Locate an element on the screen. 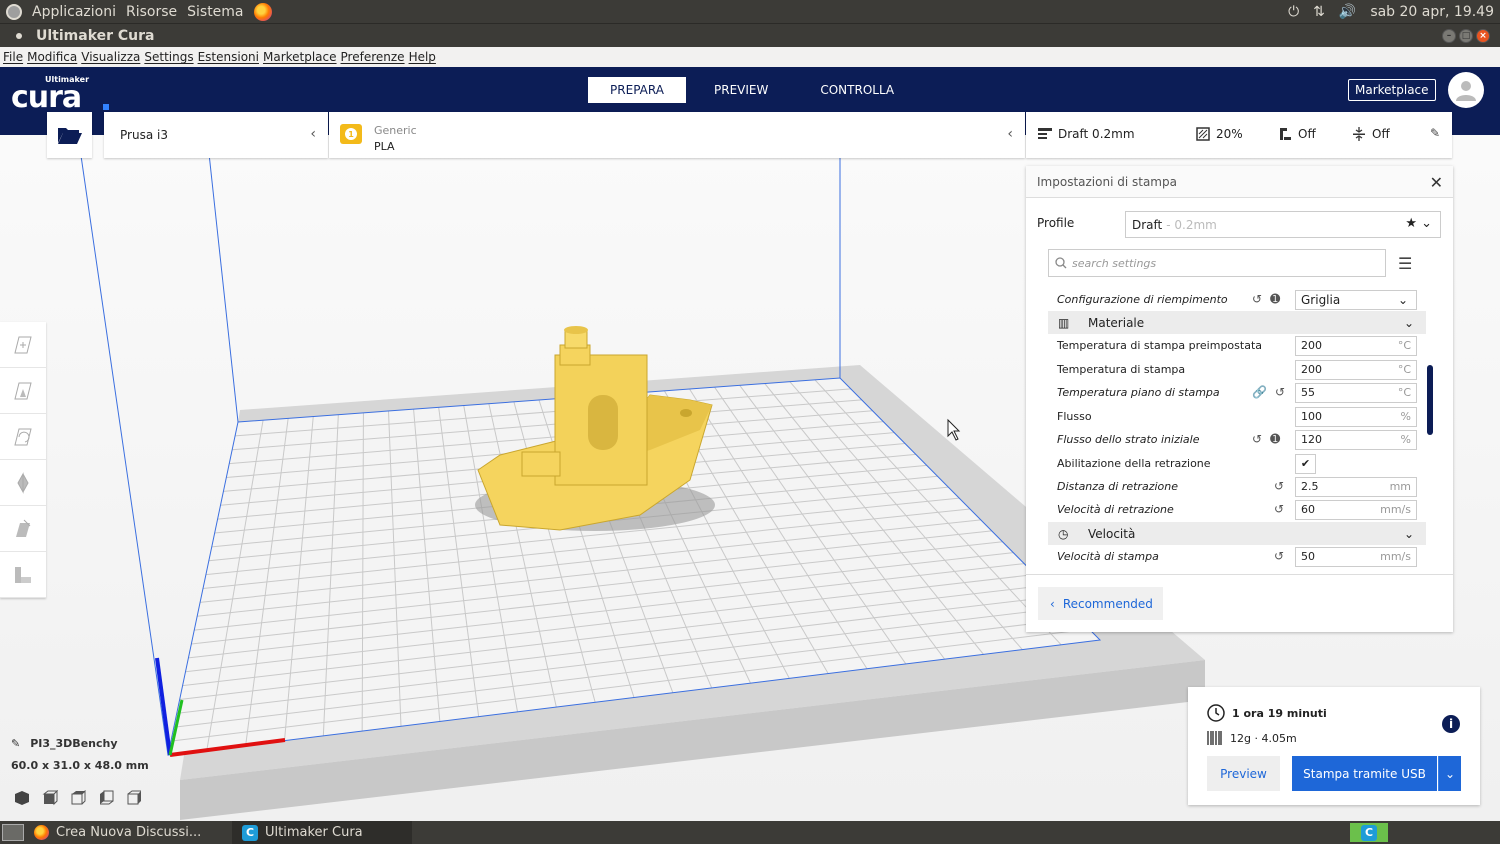  setting-select: Griglia ⌄ is located at coordinates (1356, 299).